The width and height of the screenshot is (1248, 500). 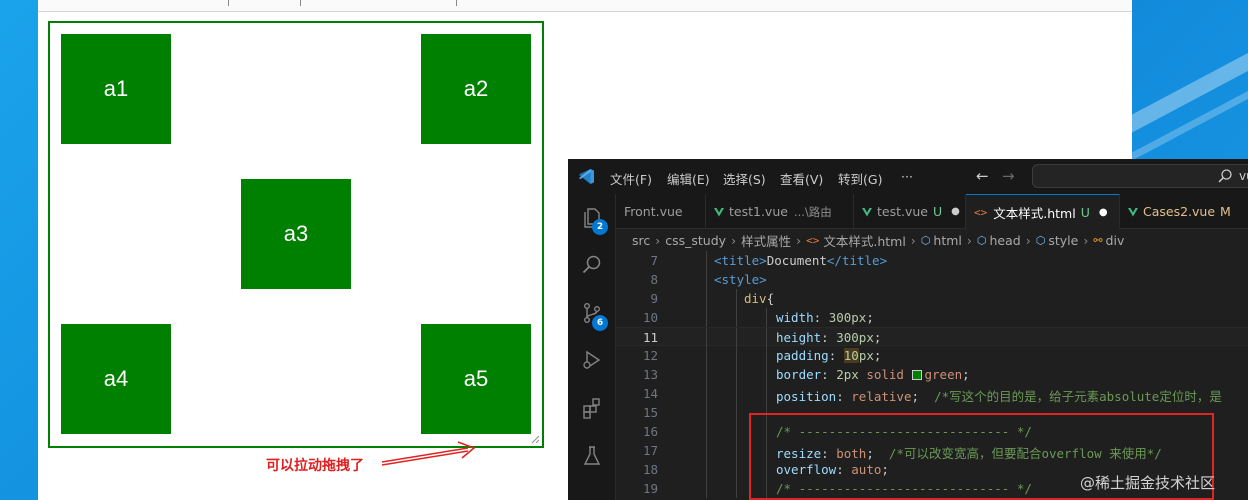 What do you see at coordinates (881, 396) in the screenshot?
I see `css-value: relative` at bounding box center [881, 396].